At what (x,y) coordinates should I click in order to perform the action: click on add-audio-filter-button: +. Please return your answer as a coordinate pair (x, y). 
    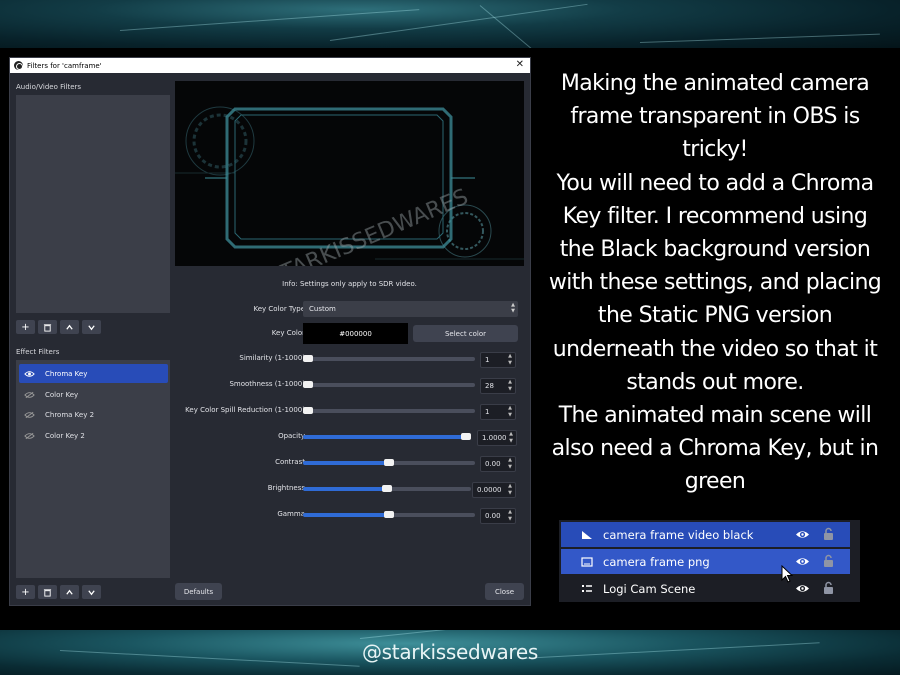
    Looking at the image, I should click on (25, 327).